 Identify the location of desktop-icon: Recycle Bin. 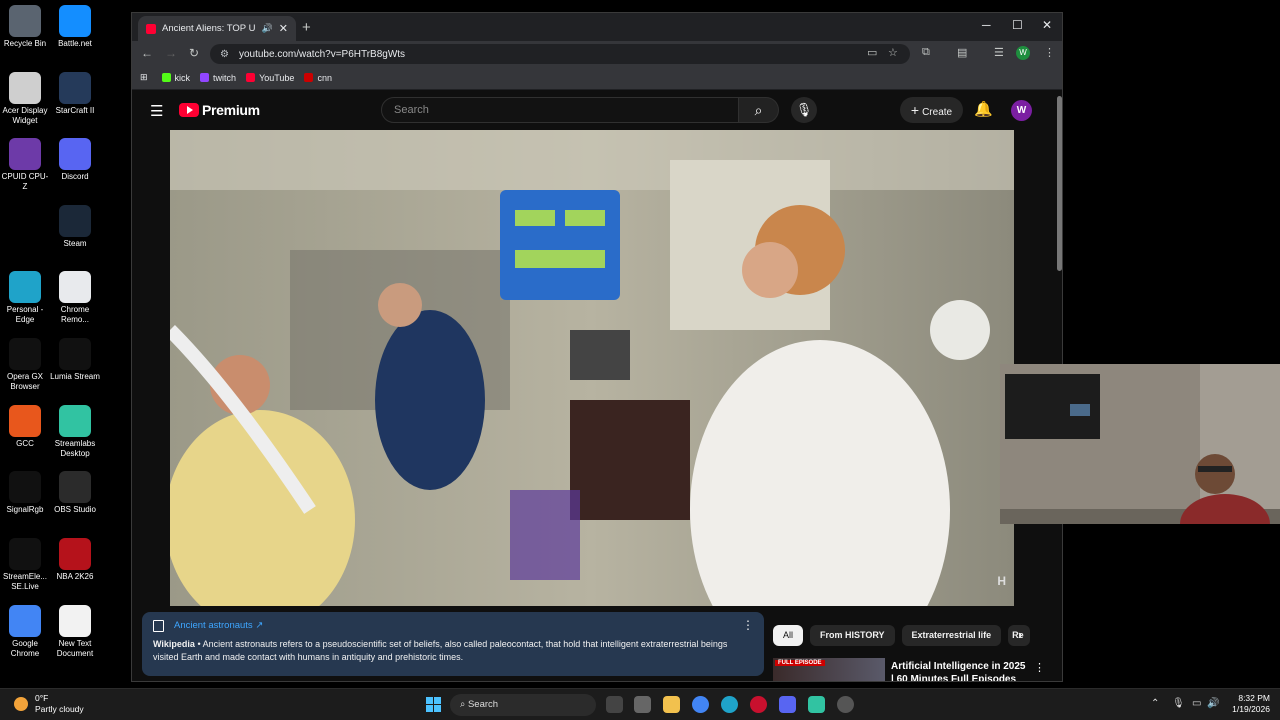
(25, 27).